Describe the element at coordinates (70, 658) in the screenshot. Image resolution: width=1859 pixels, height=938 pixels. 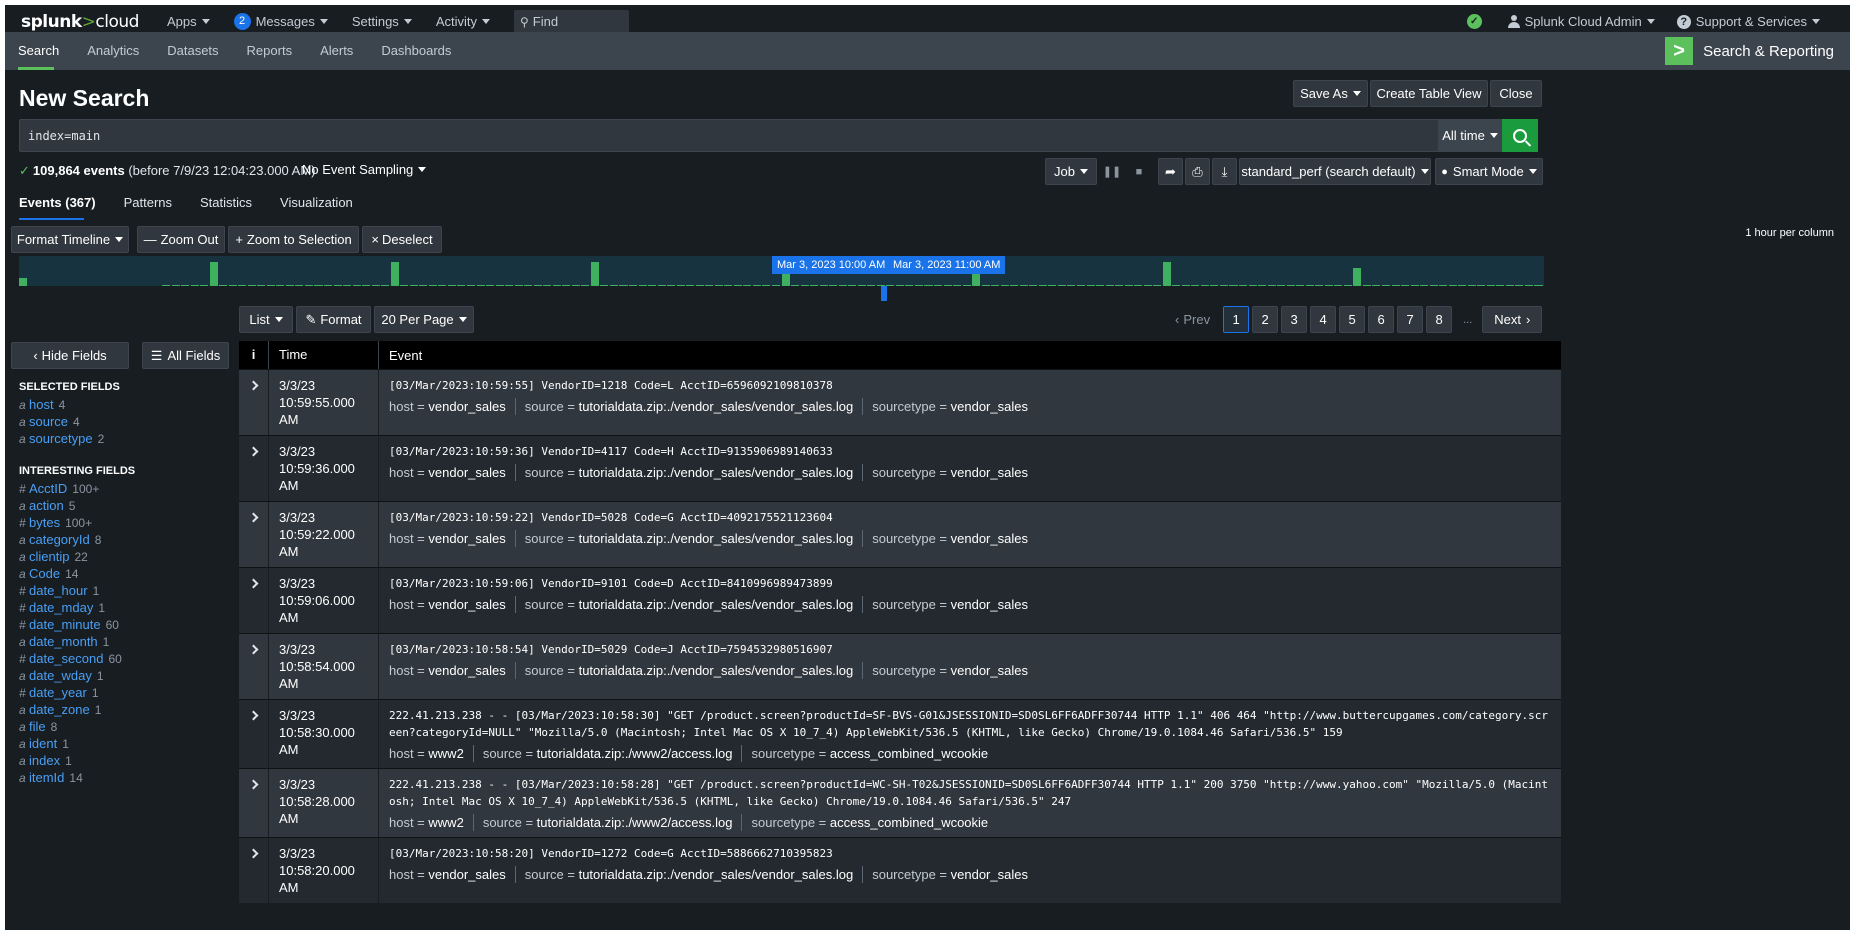
I see `field-item: # date_second 60` at that location.